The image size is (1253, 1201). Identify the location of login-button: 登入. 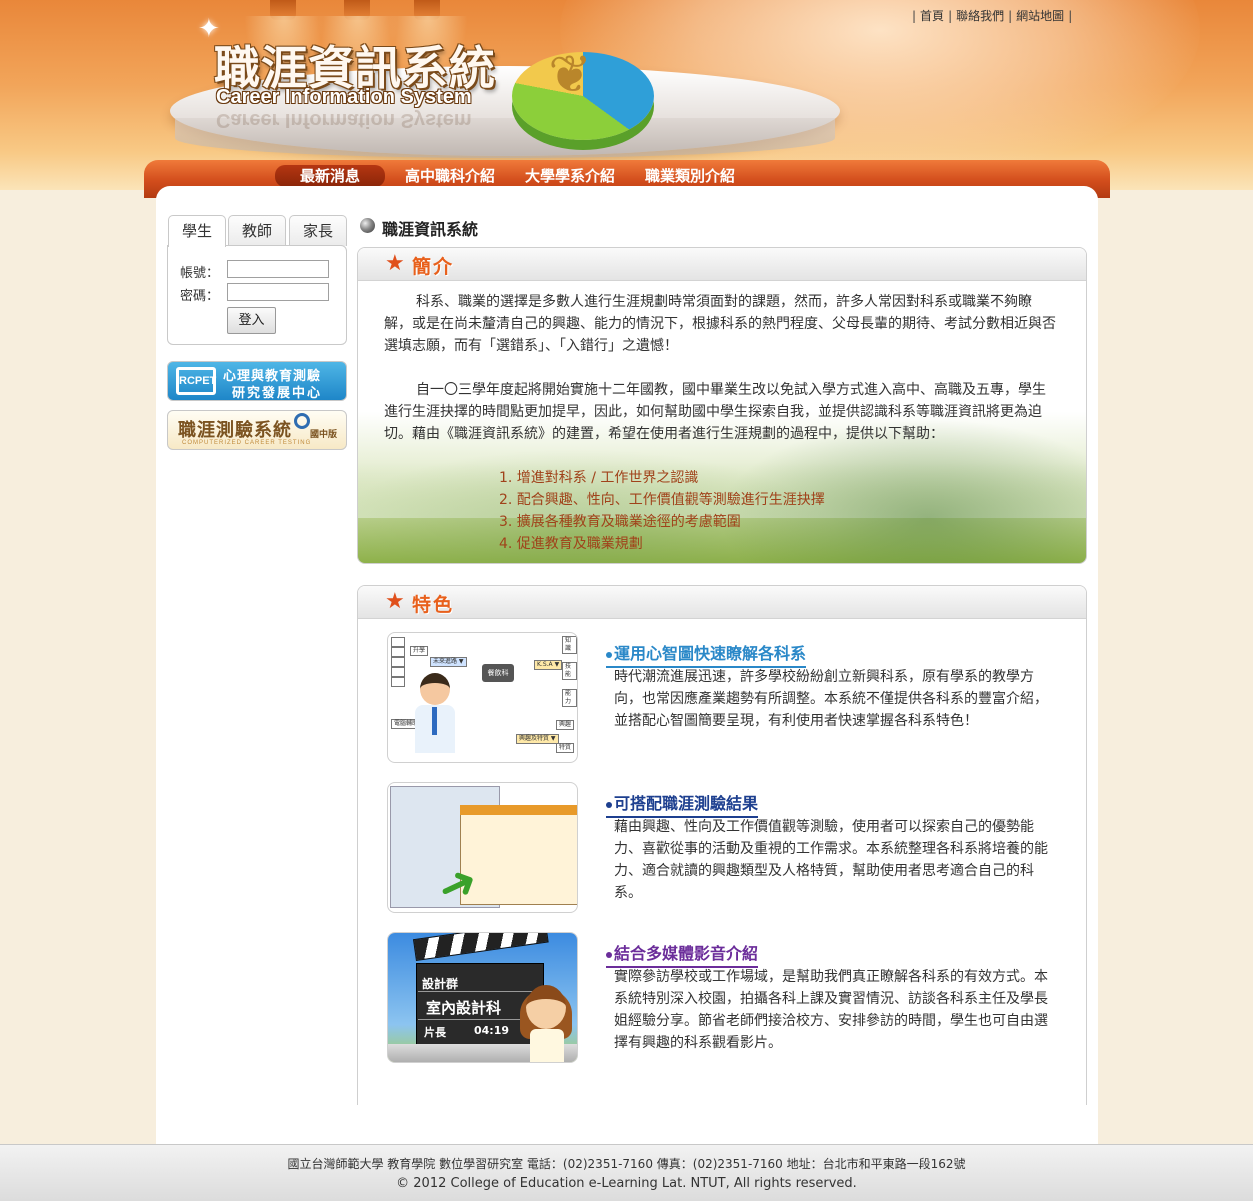
(251, 320).